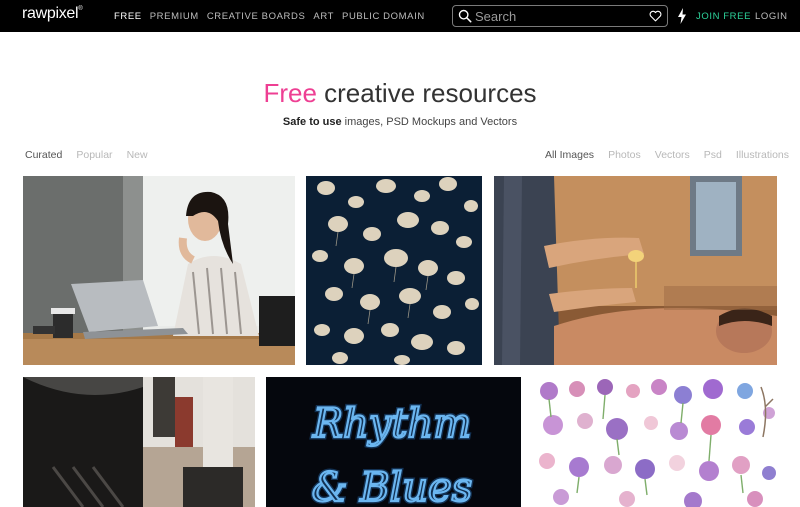  What do you see at coordinates (139, 442) in the screenshot?
I see `office-people-photo` at bounding box center [139, 442].